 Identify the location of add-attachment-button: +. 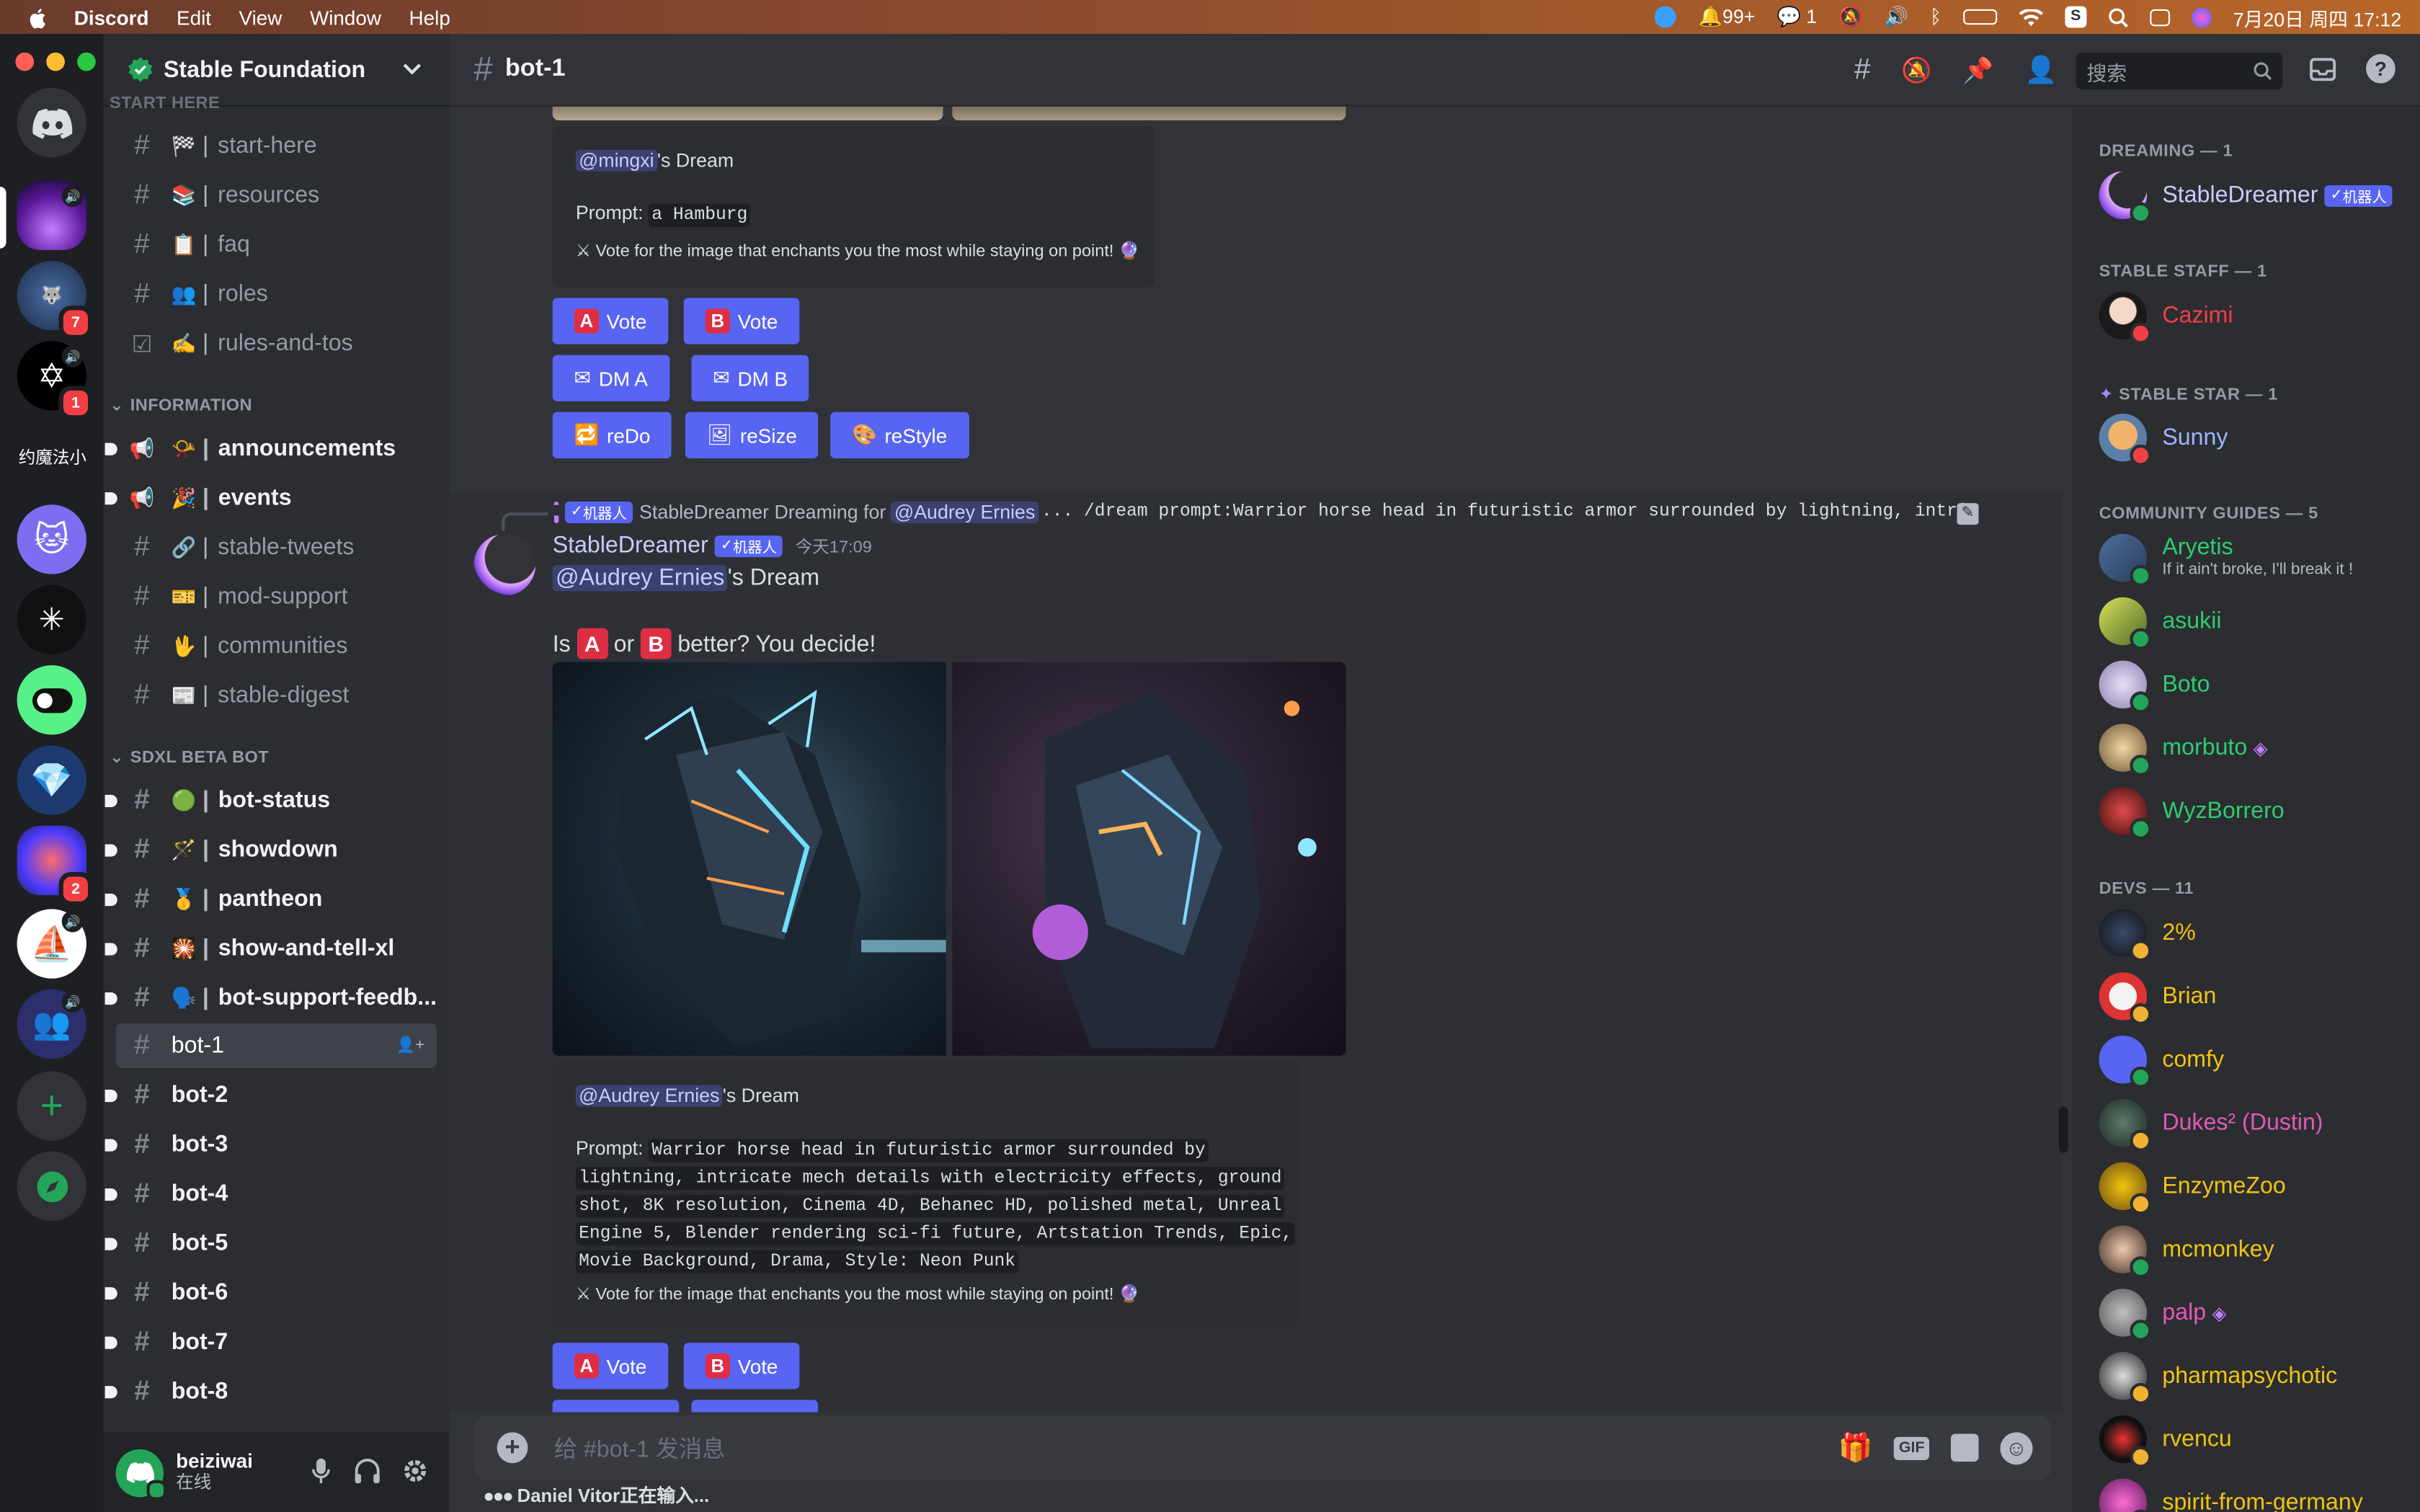
(512, 1448).